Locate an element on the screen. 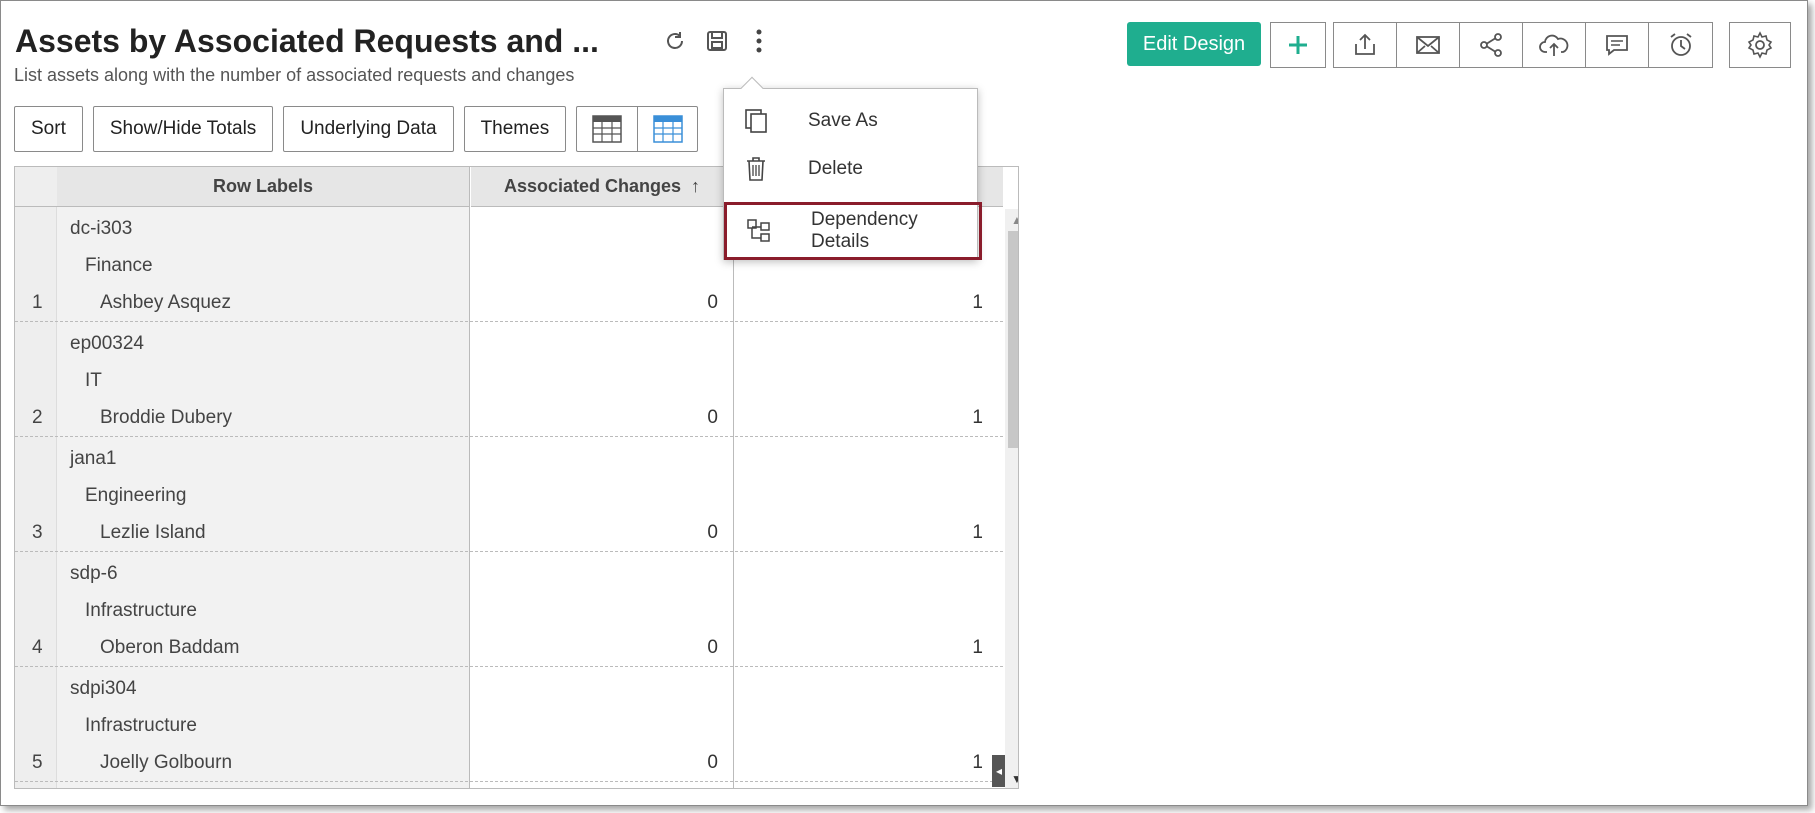 This screenshot has height=813, width=1815. header-associated-changes-text: Associated Changes is located at coordinates (592, 186).